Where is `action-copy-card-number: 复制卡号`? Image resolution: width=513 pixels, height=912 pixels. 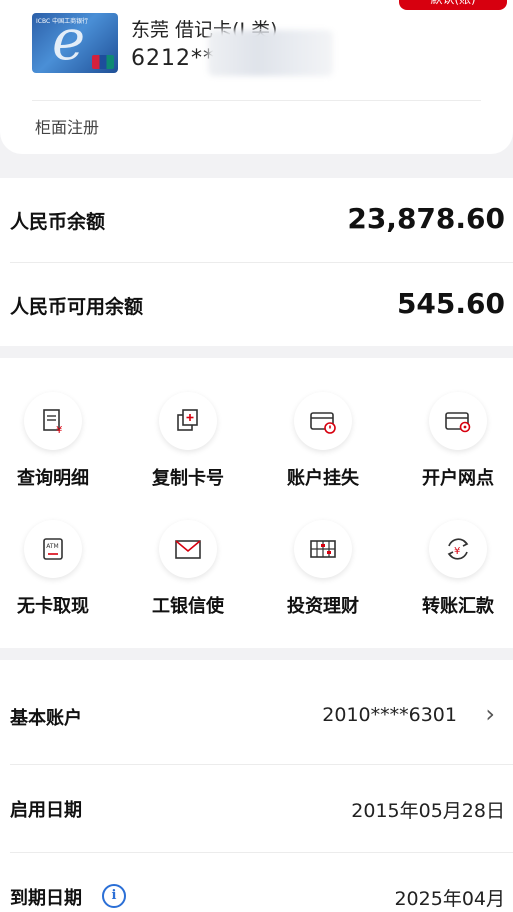 action-copy-card-number: 复制卡号 is located at coordinates (188, 441).